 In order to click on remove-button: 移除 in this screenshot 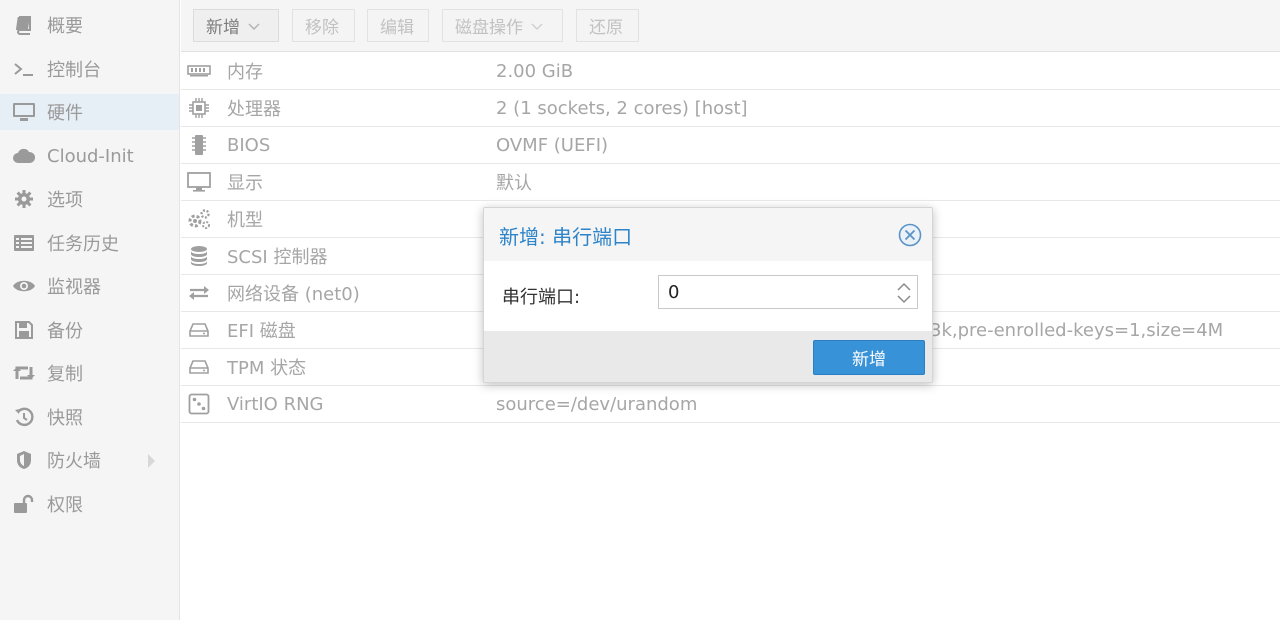, I will do `click(323, 25)`.